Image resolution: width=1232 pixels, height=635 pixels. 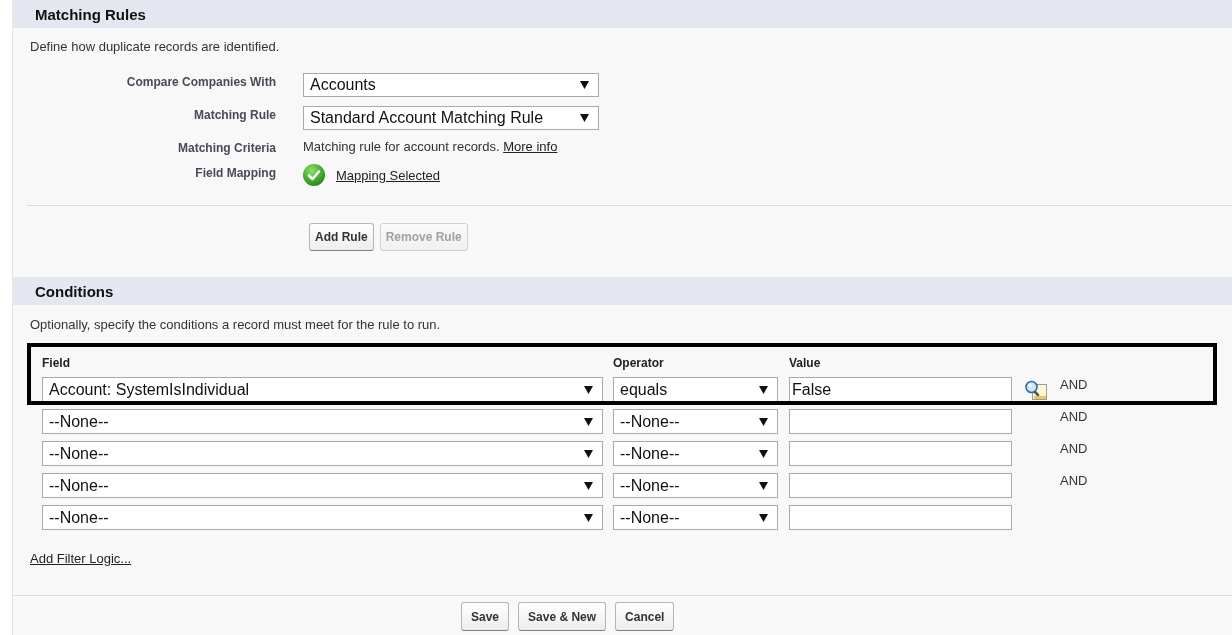 I want to click on field-dropdown: Account: SystemIsIndividual, so click(x=322, y=389).